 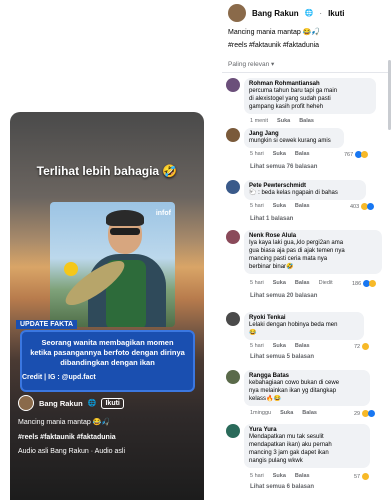 What do you see at coordinates (288, 259) in the screenshot?
I see `comment-line: mancing pasti ceria mata nya` at bounding box center [288, 259].